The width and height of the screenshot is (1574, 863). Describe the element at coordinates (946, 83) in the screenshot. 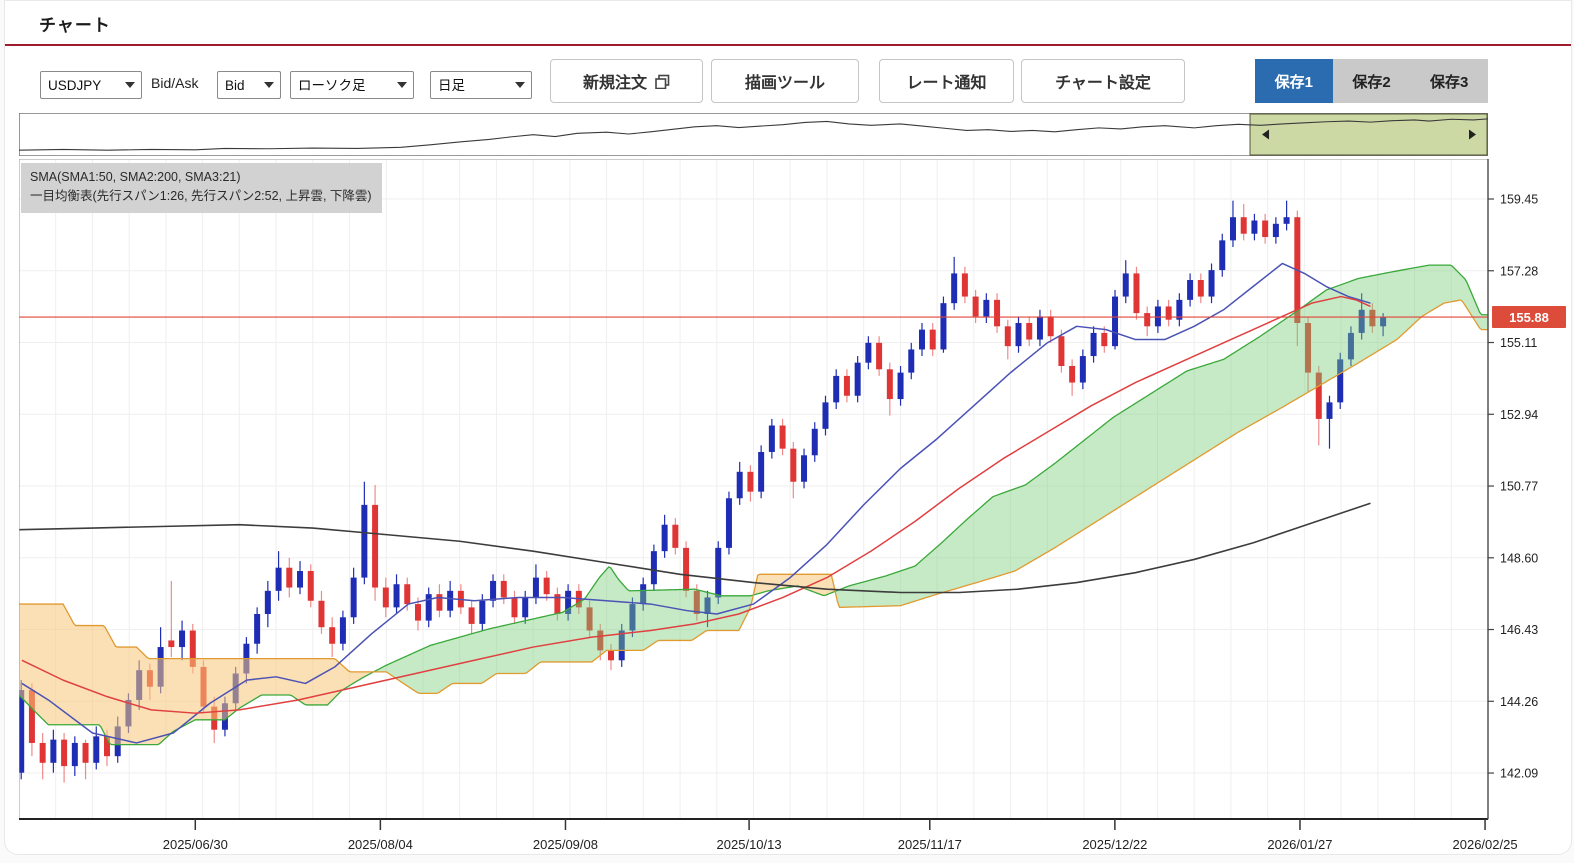

I see `rate-alert-label: レート通知` at that location.